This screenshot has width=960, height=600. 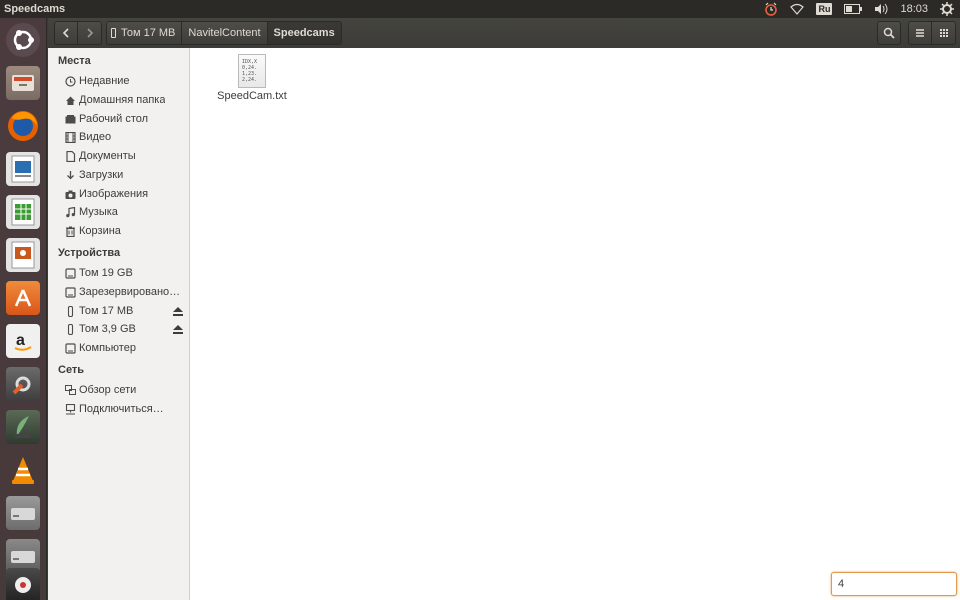 I want to click on app-title: Speedcams, so click(x=35, y=9).